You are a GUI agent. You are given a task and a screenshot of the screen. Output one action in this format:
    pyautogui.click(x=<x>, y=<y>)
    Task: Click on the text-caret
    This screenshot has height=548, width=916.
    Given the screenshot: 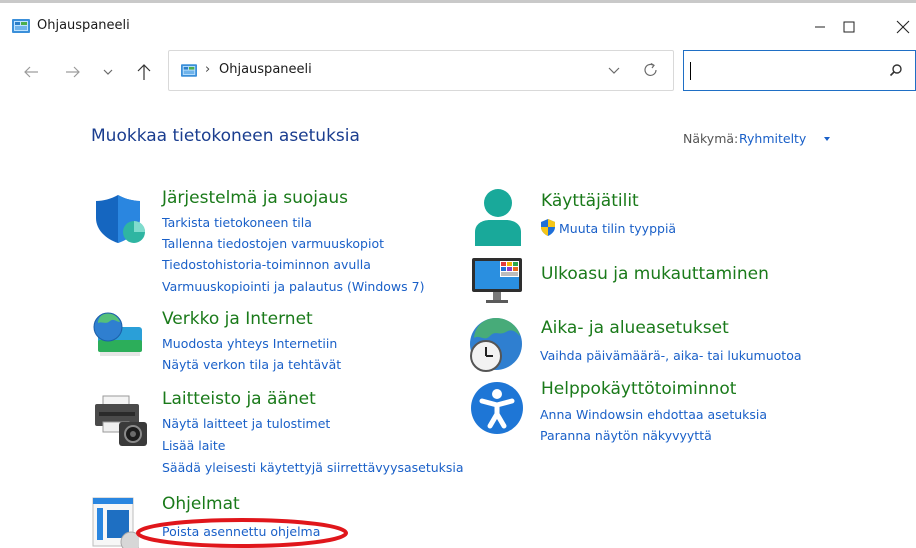 What is the action you would take?
    pyautogui.click(x=690, y=71)
    